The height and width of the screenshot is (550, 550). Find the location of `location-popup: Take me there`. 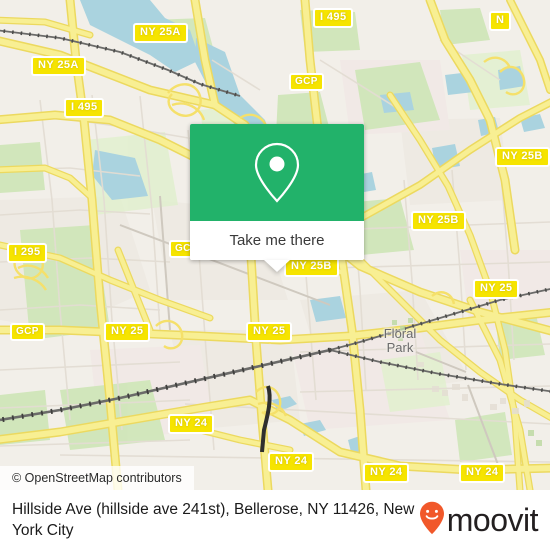

location-popup: Take me there is located at coordinates (277, 198).